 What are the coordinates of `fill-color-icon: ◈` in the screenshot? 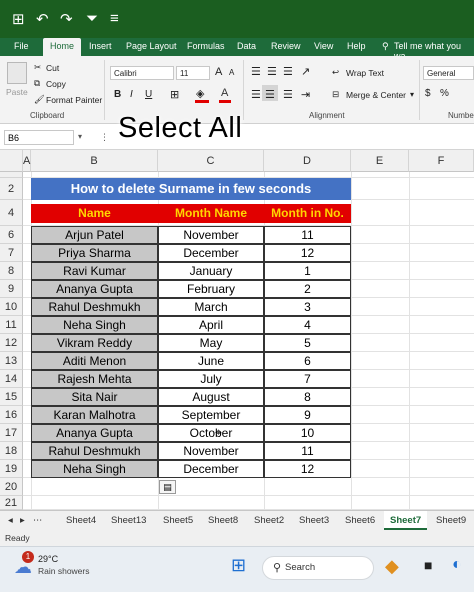 It's located at (200, 93).